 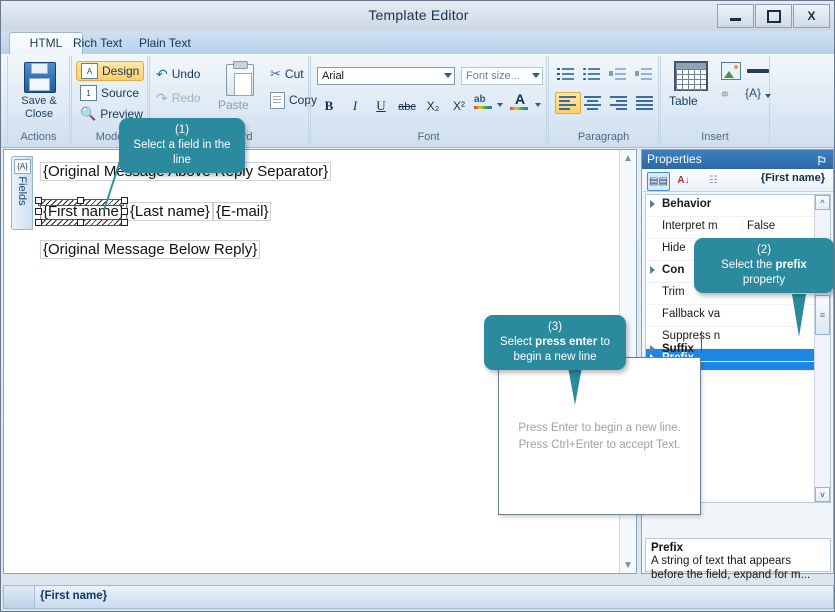 I want to click on increase-indent-button, so click(x=645, y=75).